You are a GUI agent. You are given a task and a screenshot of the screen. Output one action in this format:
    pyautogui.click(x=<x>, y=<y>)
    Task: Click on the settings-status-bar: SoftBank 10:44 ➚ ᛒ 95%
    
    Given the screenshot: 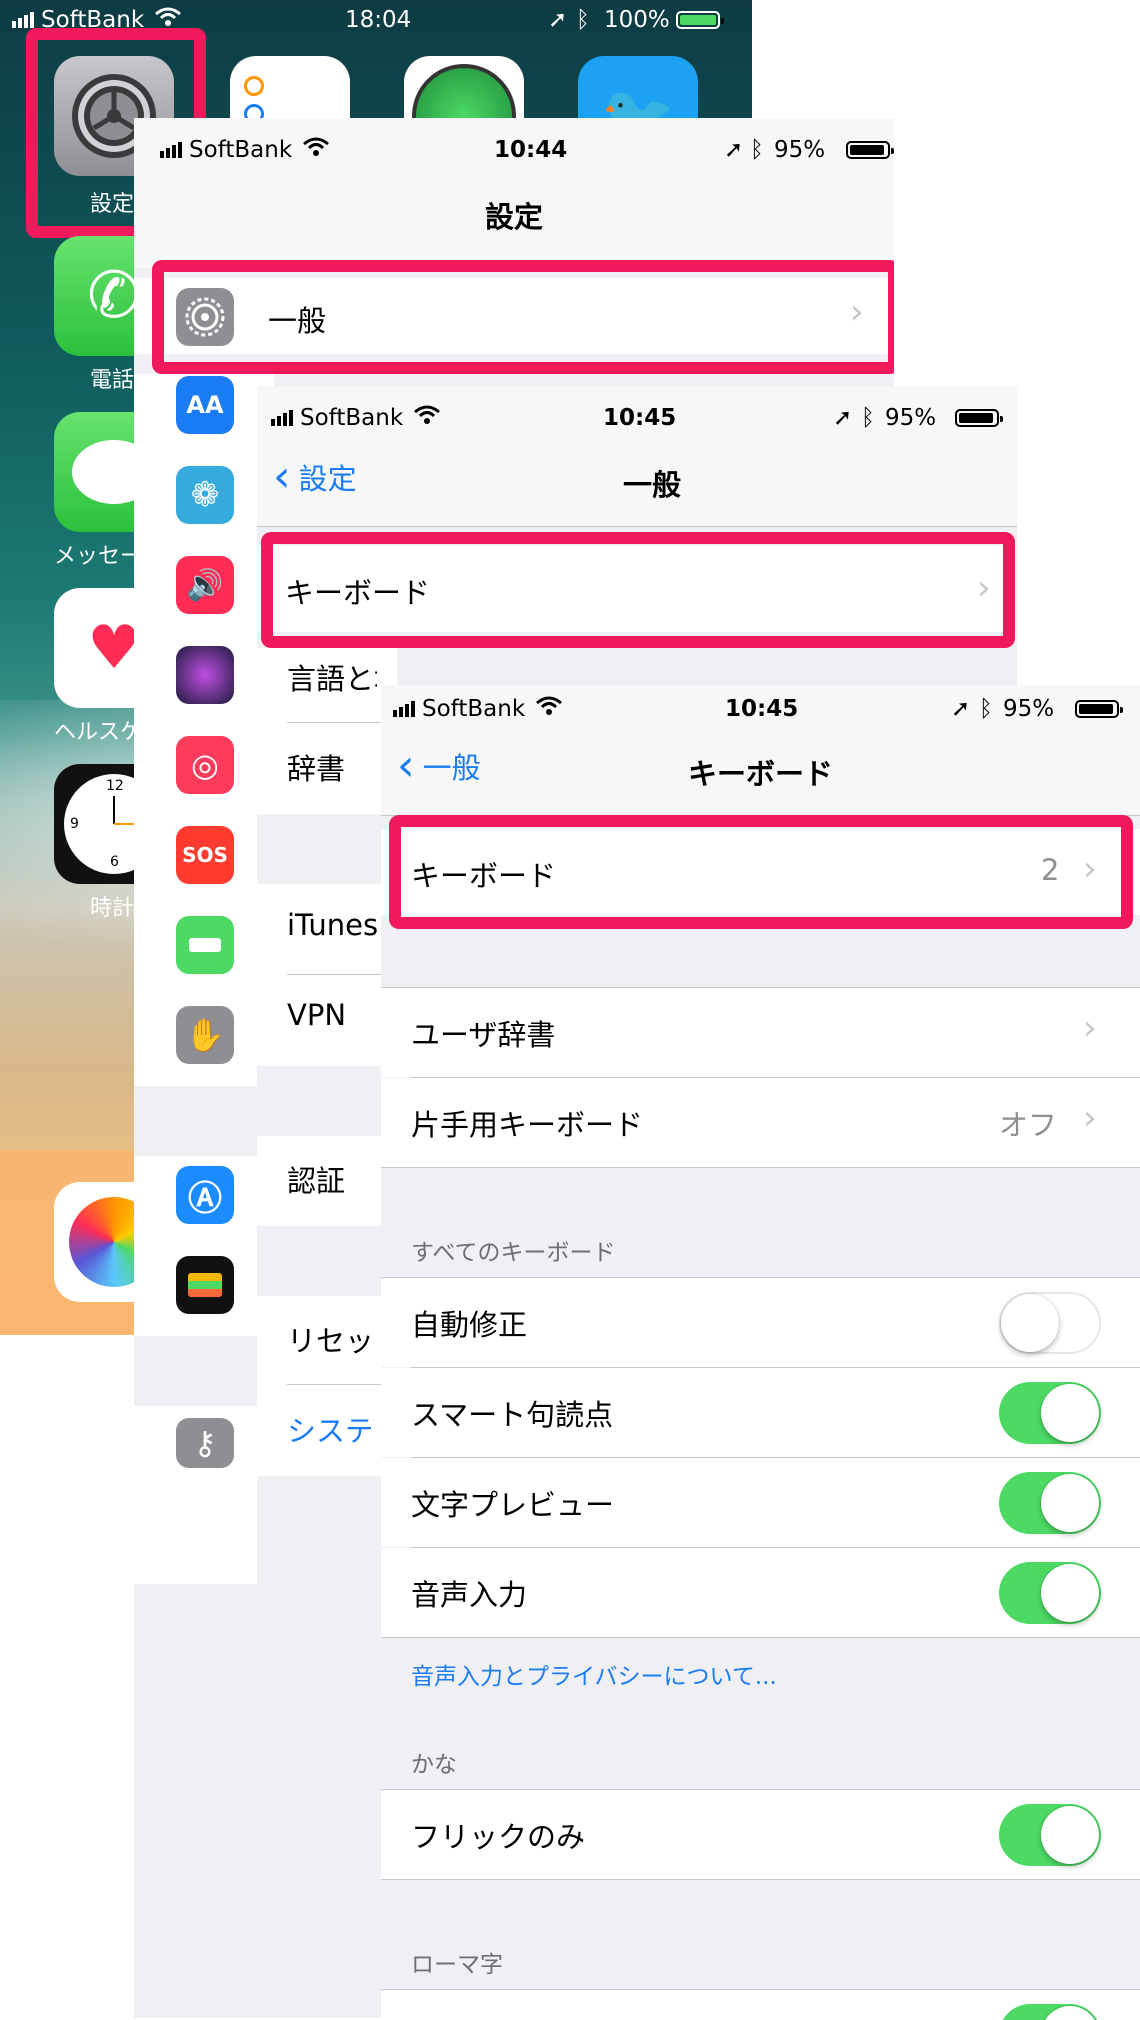 What is the action you would take?
    pyautogui.click(x=514, y=150)
    